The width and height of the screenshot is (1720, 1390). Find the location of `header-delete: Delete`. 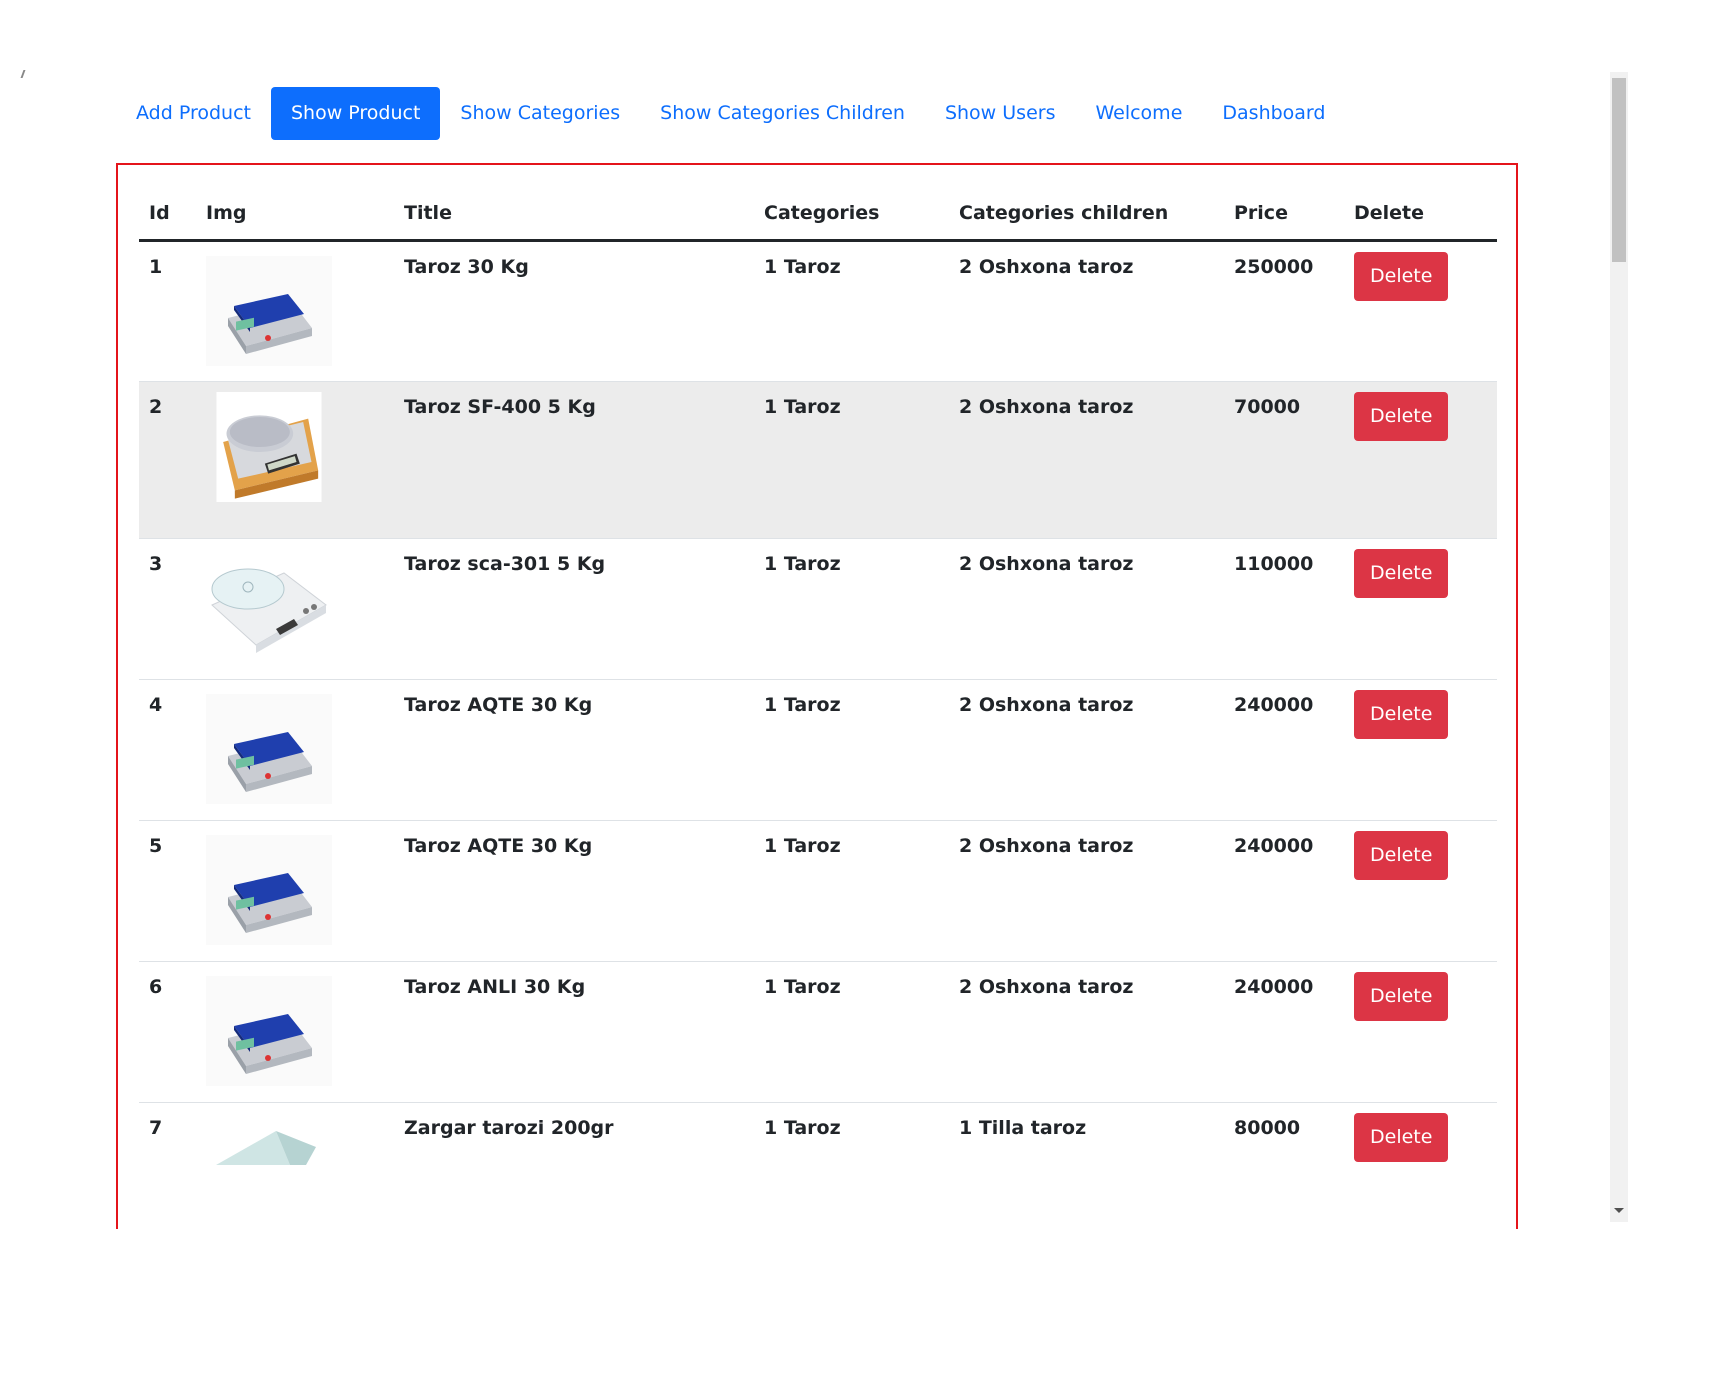

header-delete: Delete is located at coordinates (1420, 214).